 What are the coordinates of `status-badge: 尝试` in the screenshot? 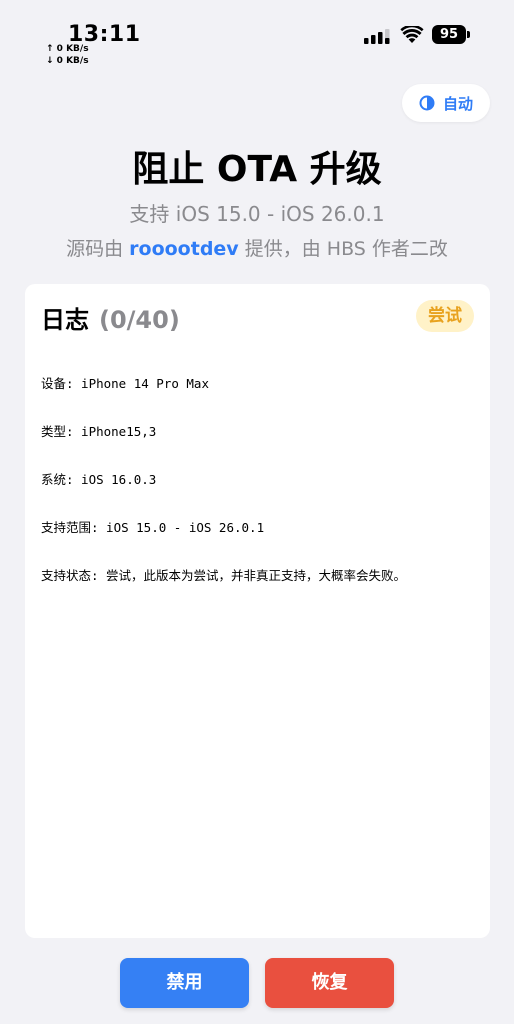 It's located at (445, 316).